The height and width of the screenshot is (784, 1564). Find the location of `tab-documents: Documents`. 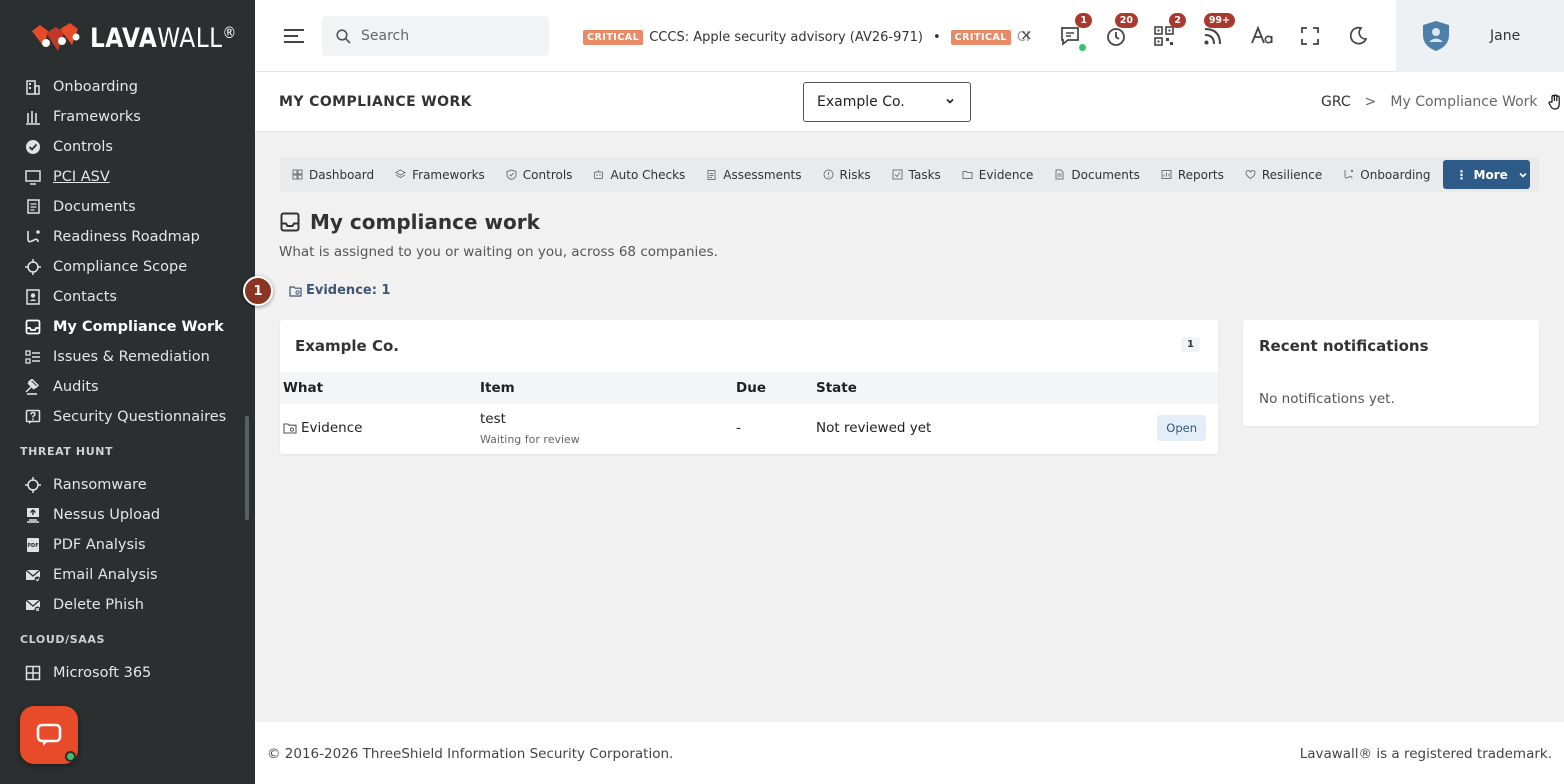

tab-documents: Documents is located at coordinates (1097, 175).